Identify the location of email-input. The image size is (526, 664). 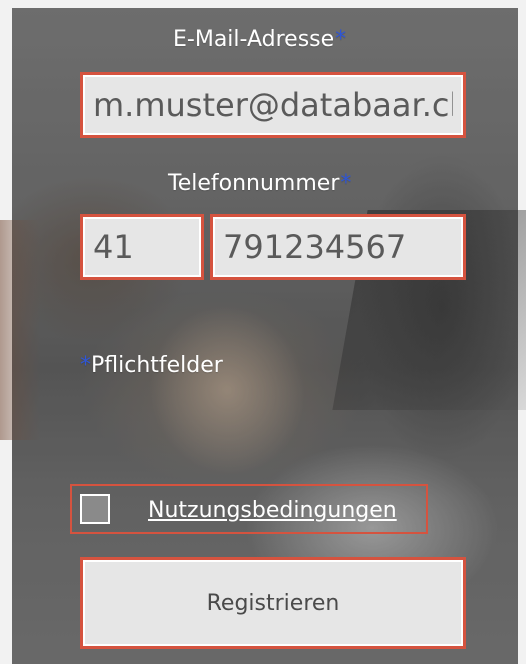
(273, 105).